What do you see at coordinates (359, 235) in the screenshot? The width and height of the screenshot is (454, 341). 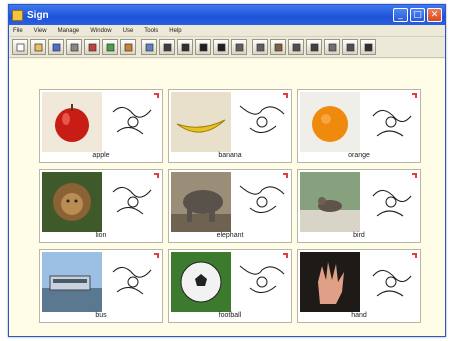 I see `card-label: bird` at bounding box center [359, 235].